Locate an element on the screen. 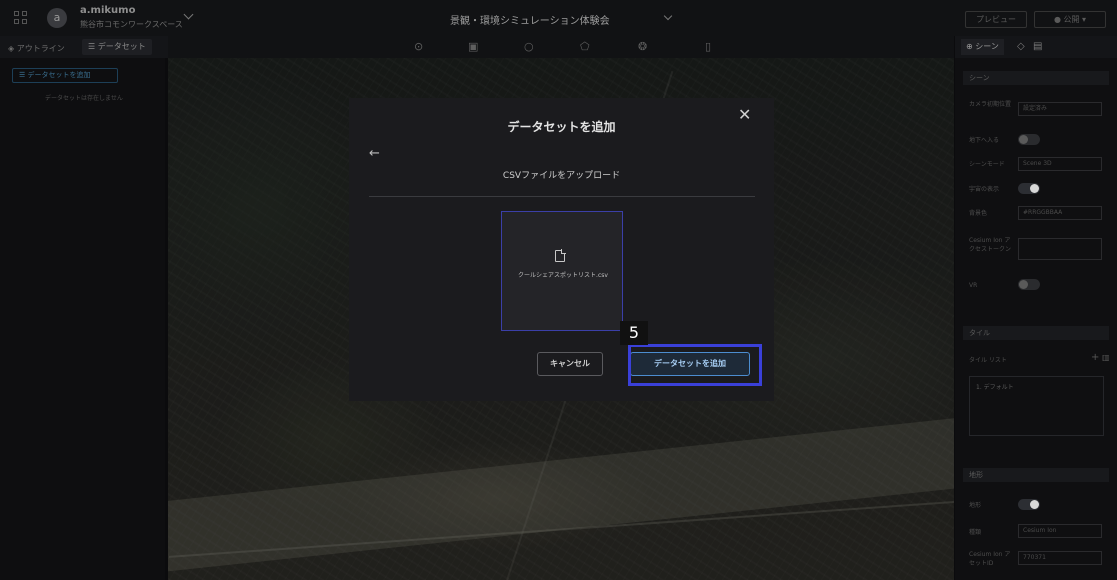  terrain-label: 地形 is located at coordinates (975, 505).